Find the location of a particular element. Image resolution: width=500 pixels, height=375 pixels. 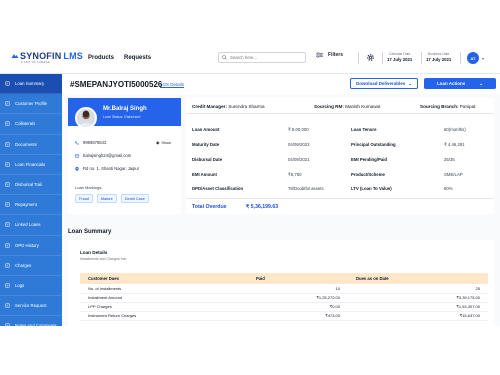

sidebar-item-service-request: Service Request is located at coordinates (31, 306).